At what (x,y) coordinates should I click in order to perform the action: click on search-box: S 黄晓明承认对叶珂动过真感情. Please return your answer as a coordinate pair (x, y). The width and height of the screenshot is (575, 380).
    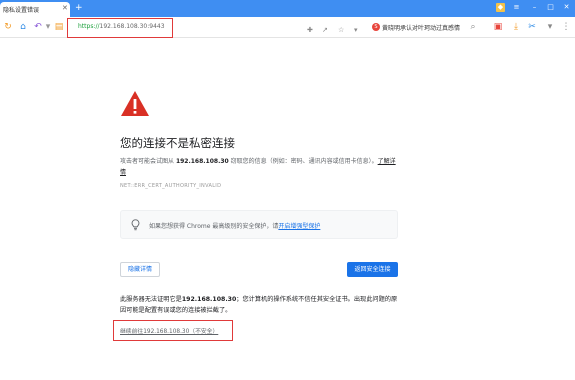
    Looking at the image, I should click on (425, 27).